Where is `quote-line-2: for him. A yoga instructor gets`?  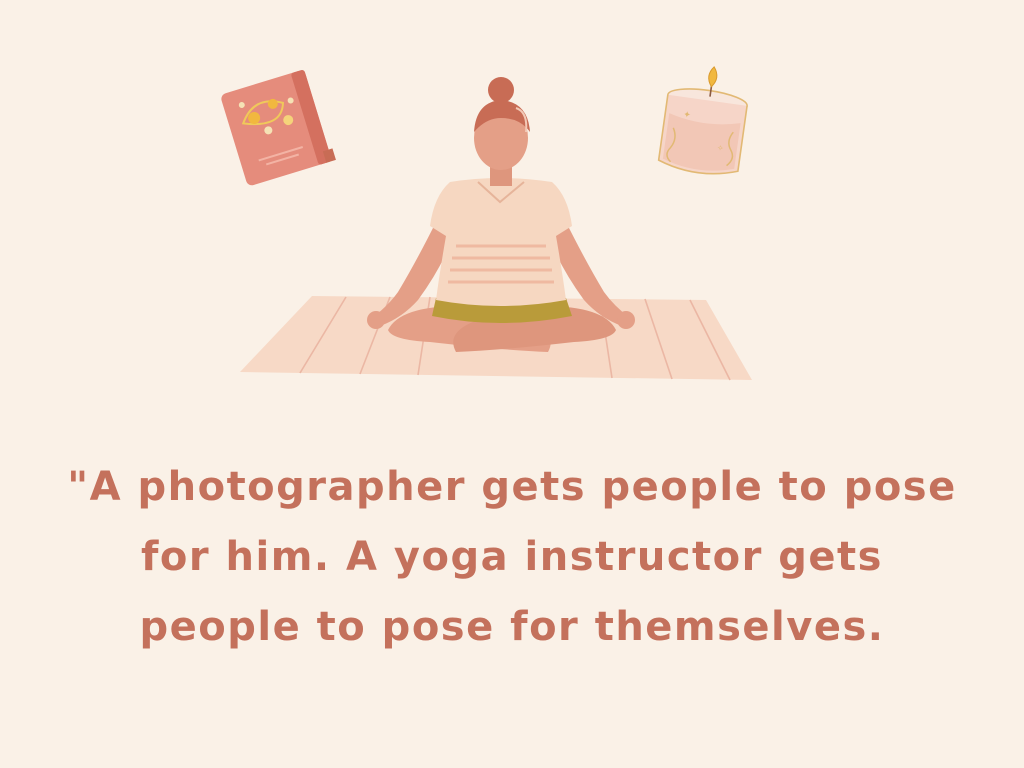
quote-line-2: for him. A yoga instructor gets is located at coordinates (512, 557).